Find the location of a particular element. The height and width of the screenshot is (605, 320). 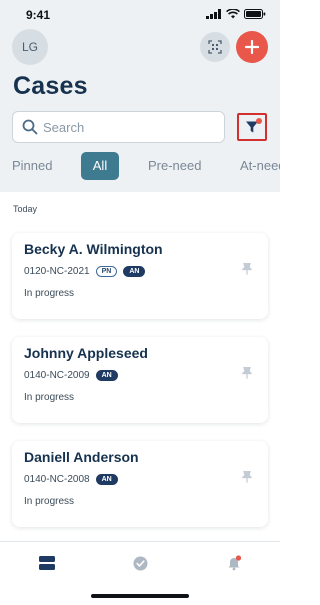

nav-tasks is located at coordinates (140, 563).